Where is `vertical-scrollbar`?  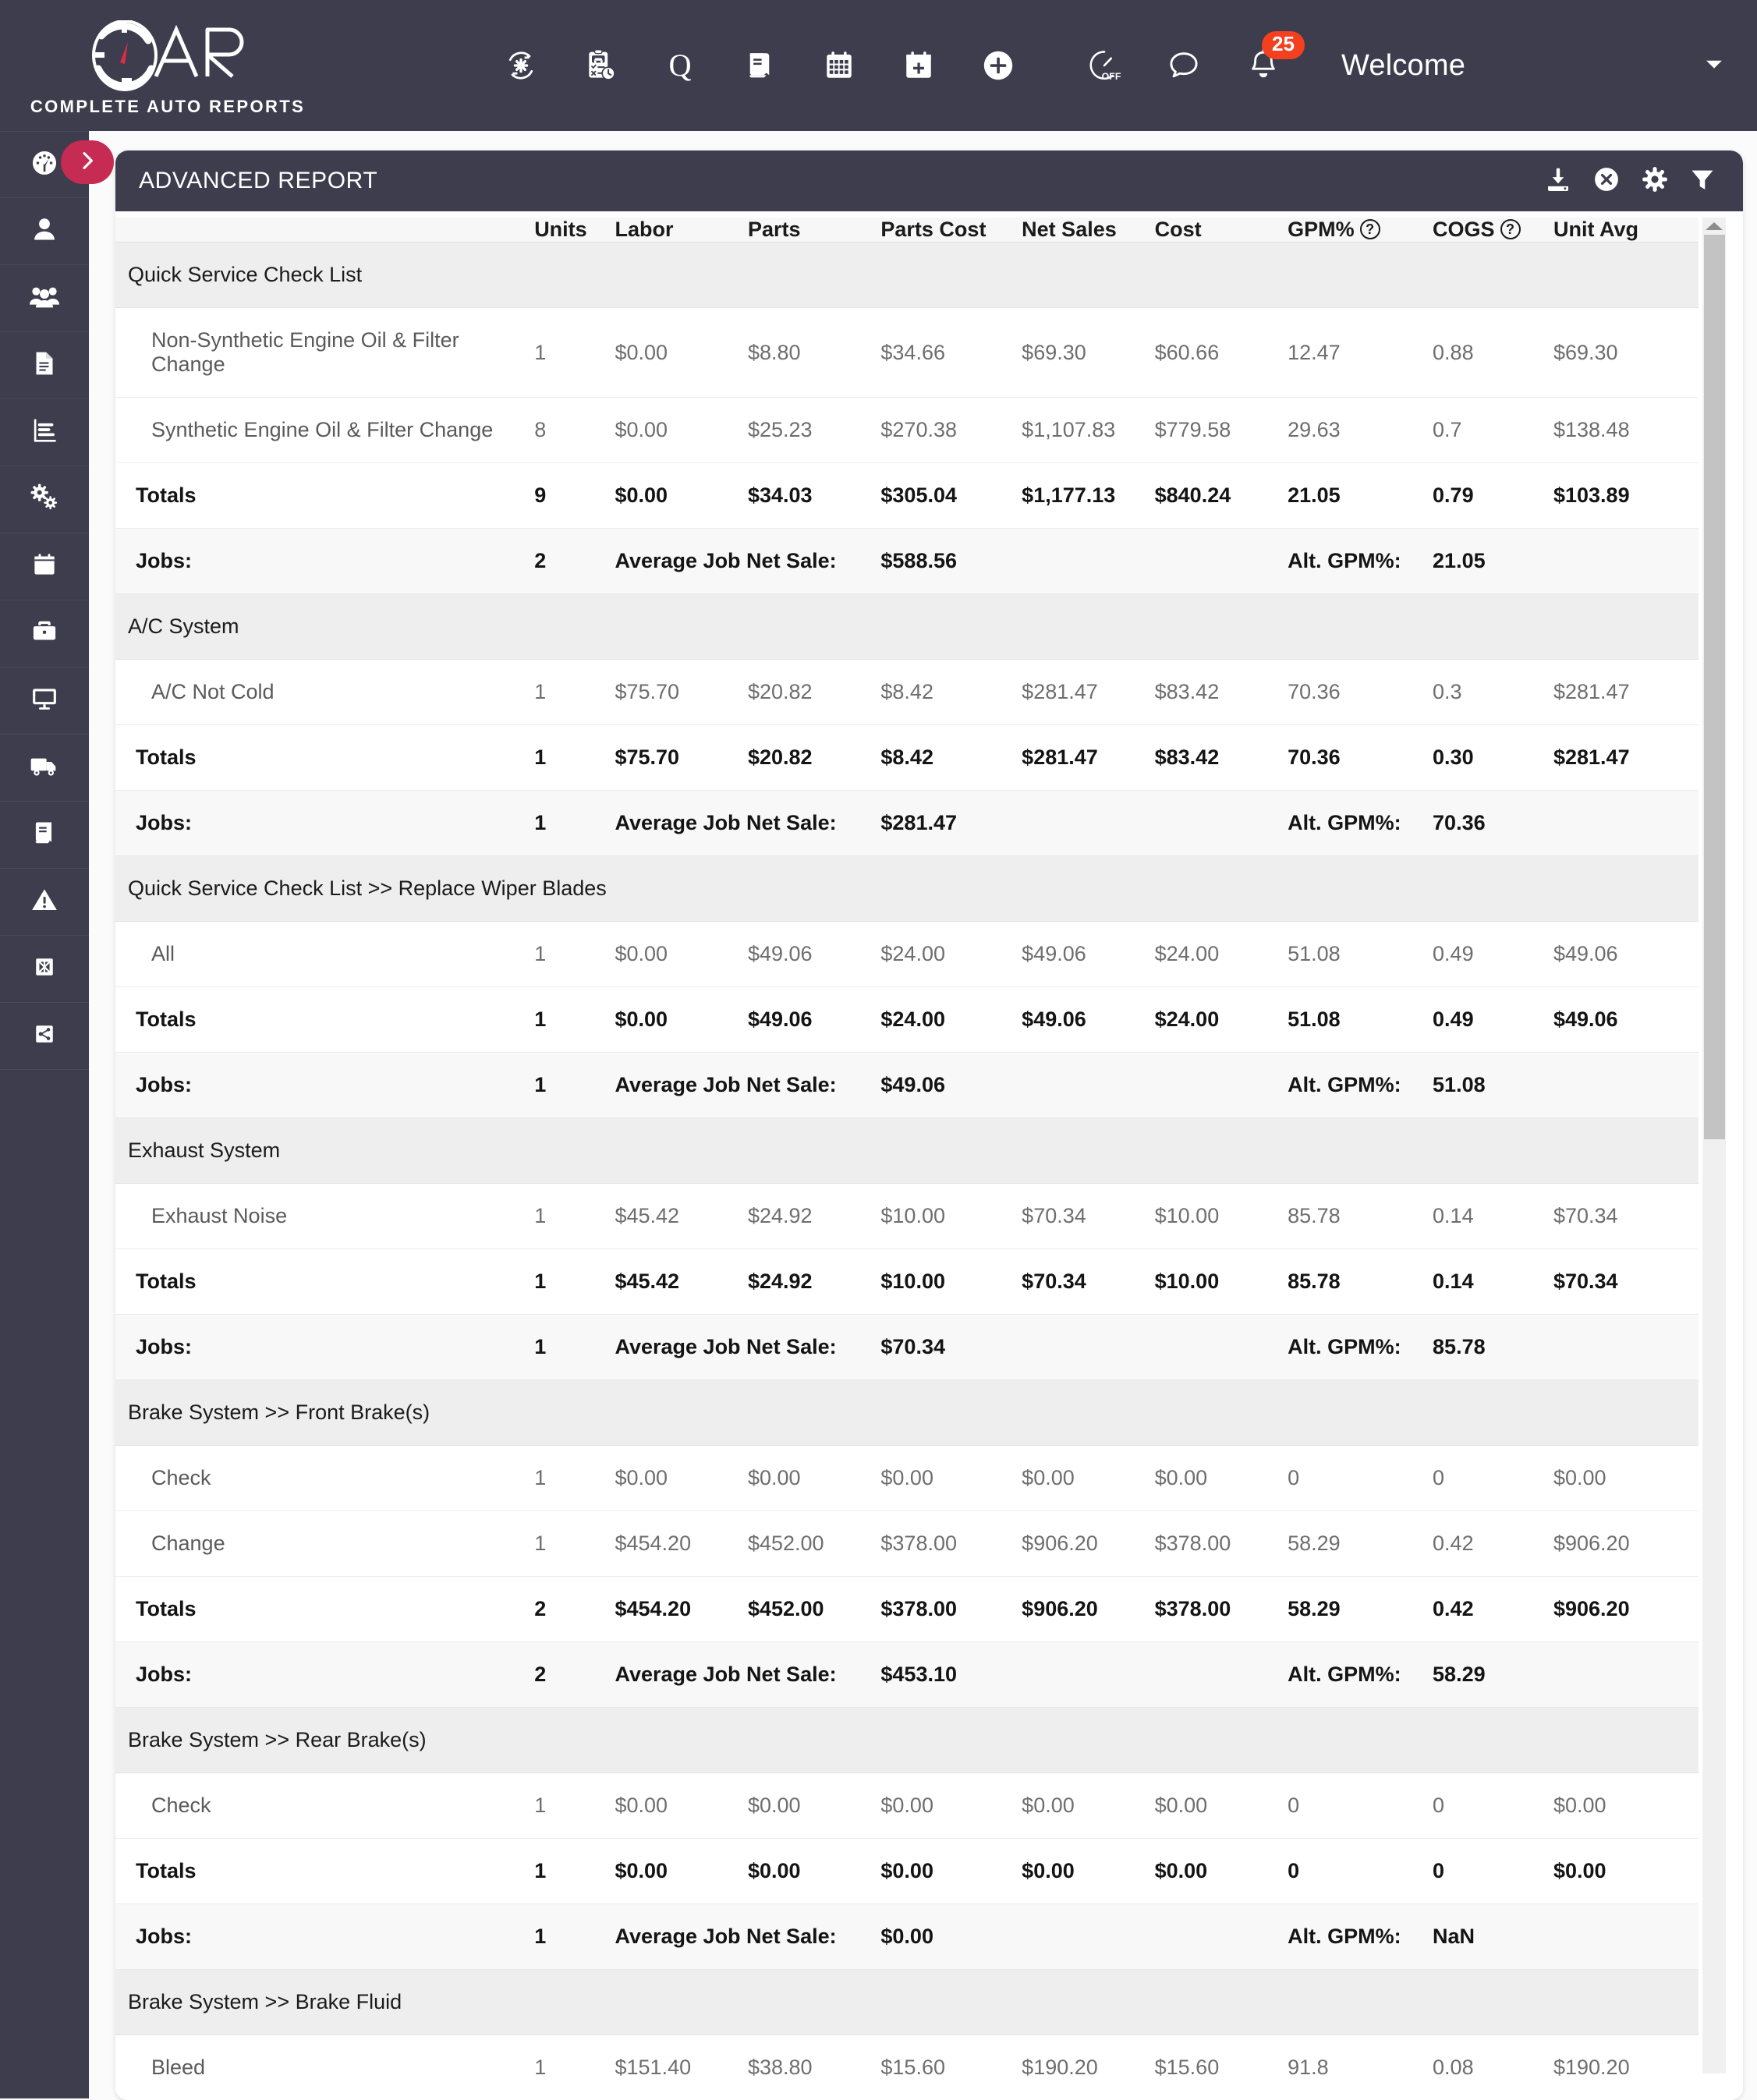
vertical-scrollbar is located at coordinates (1714, 1146).